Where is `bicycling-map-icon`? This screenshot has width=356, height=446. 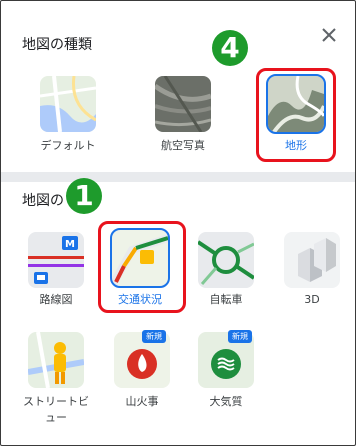
bicycling-map-icon is located at coordinates (226, 260).